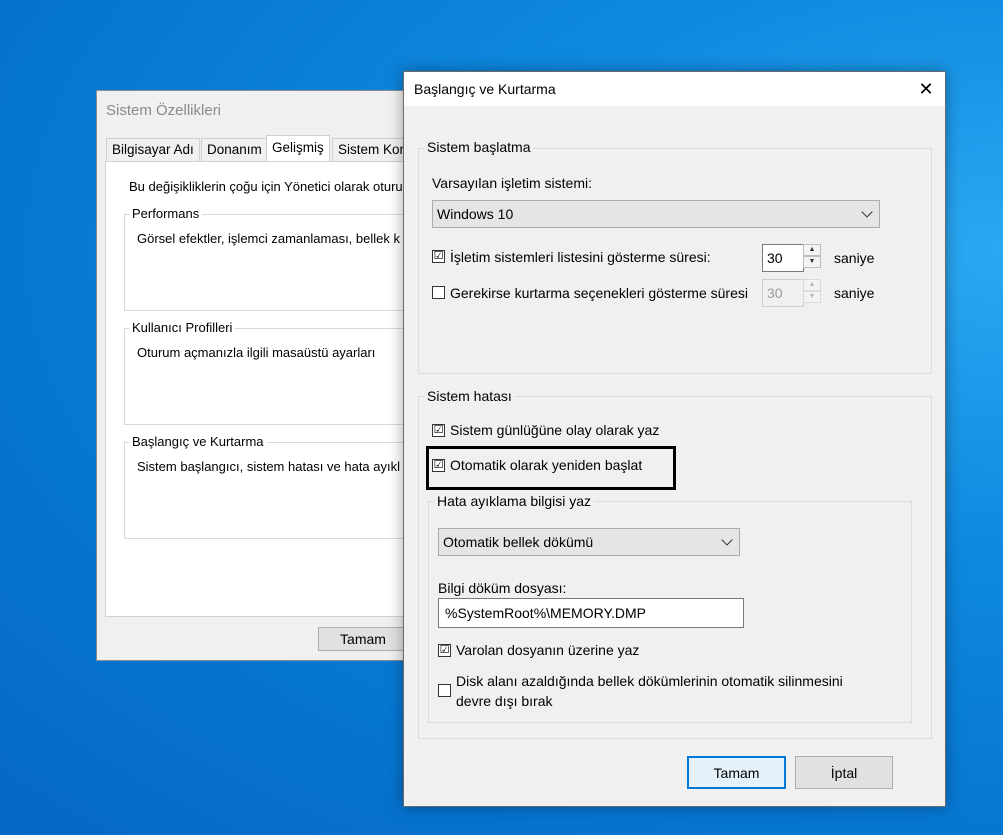 This screenshot has width=1003, height=835. Describe the element at coordinates (736, 772) in the screenshot. I see `ok-button: Tamam` at that location.